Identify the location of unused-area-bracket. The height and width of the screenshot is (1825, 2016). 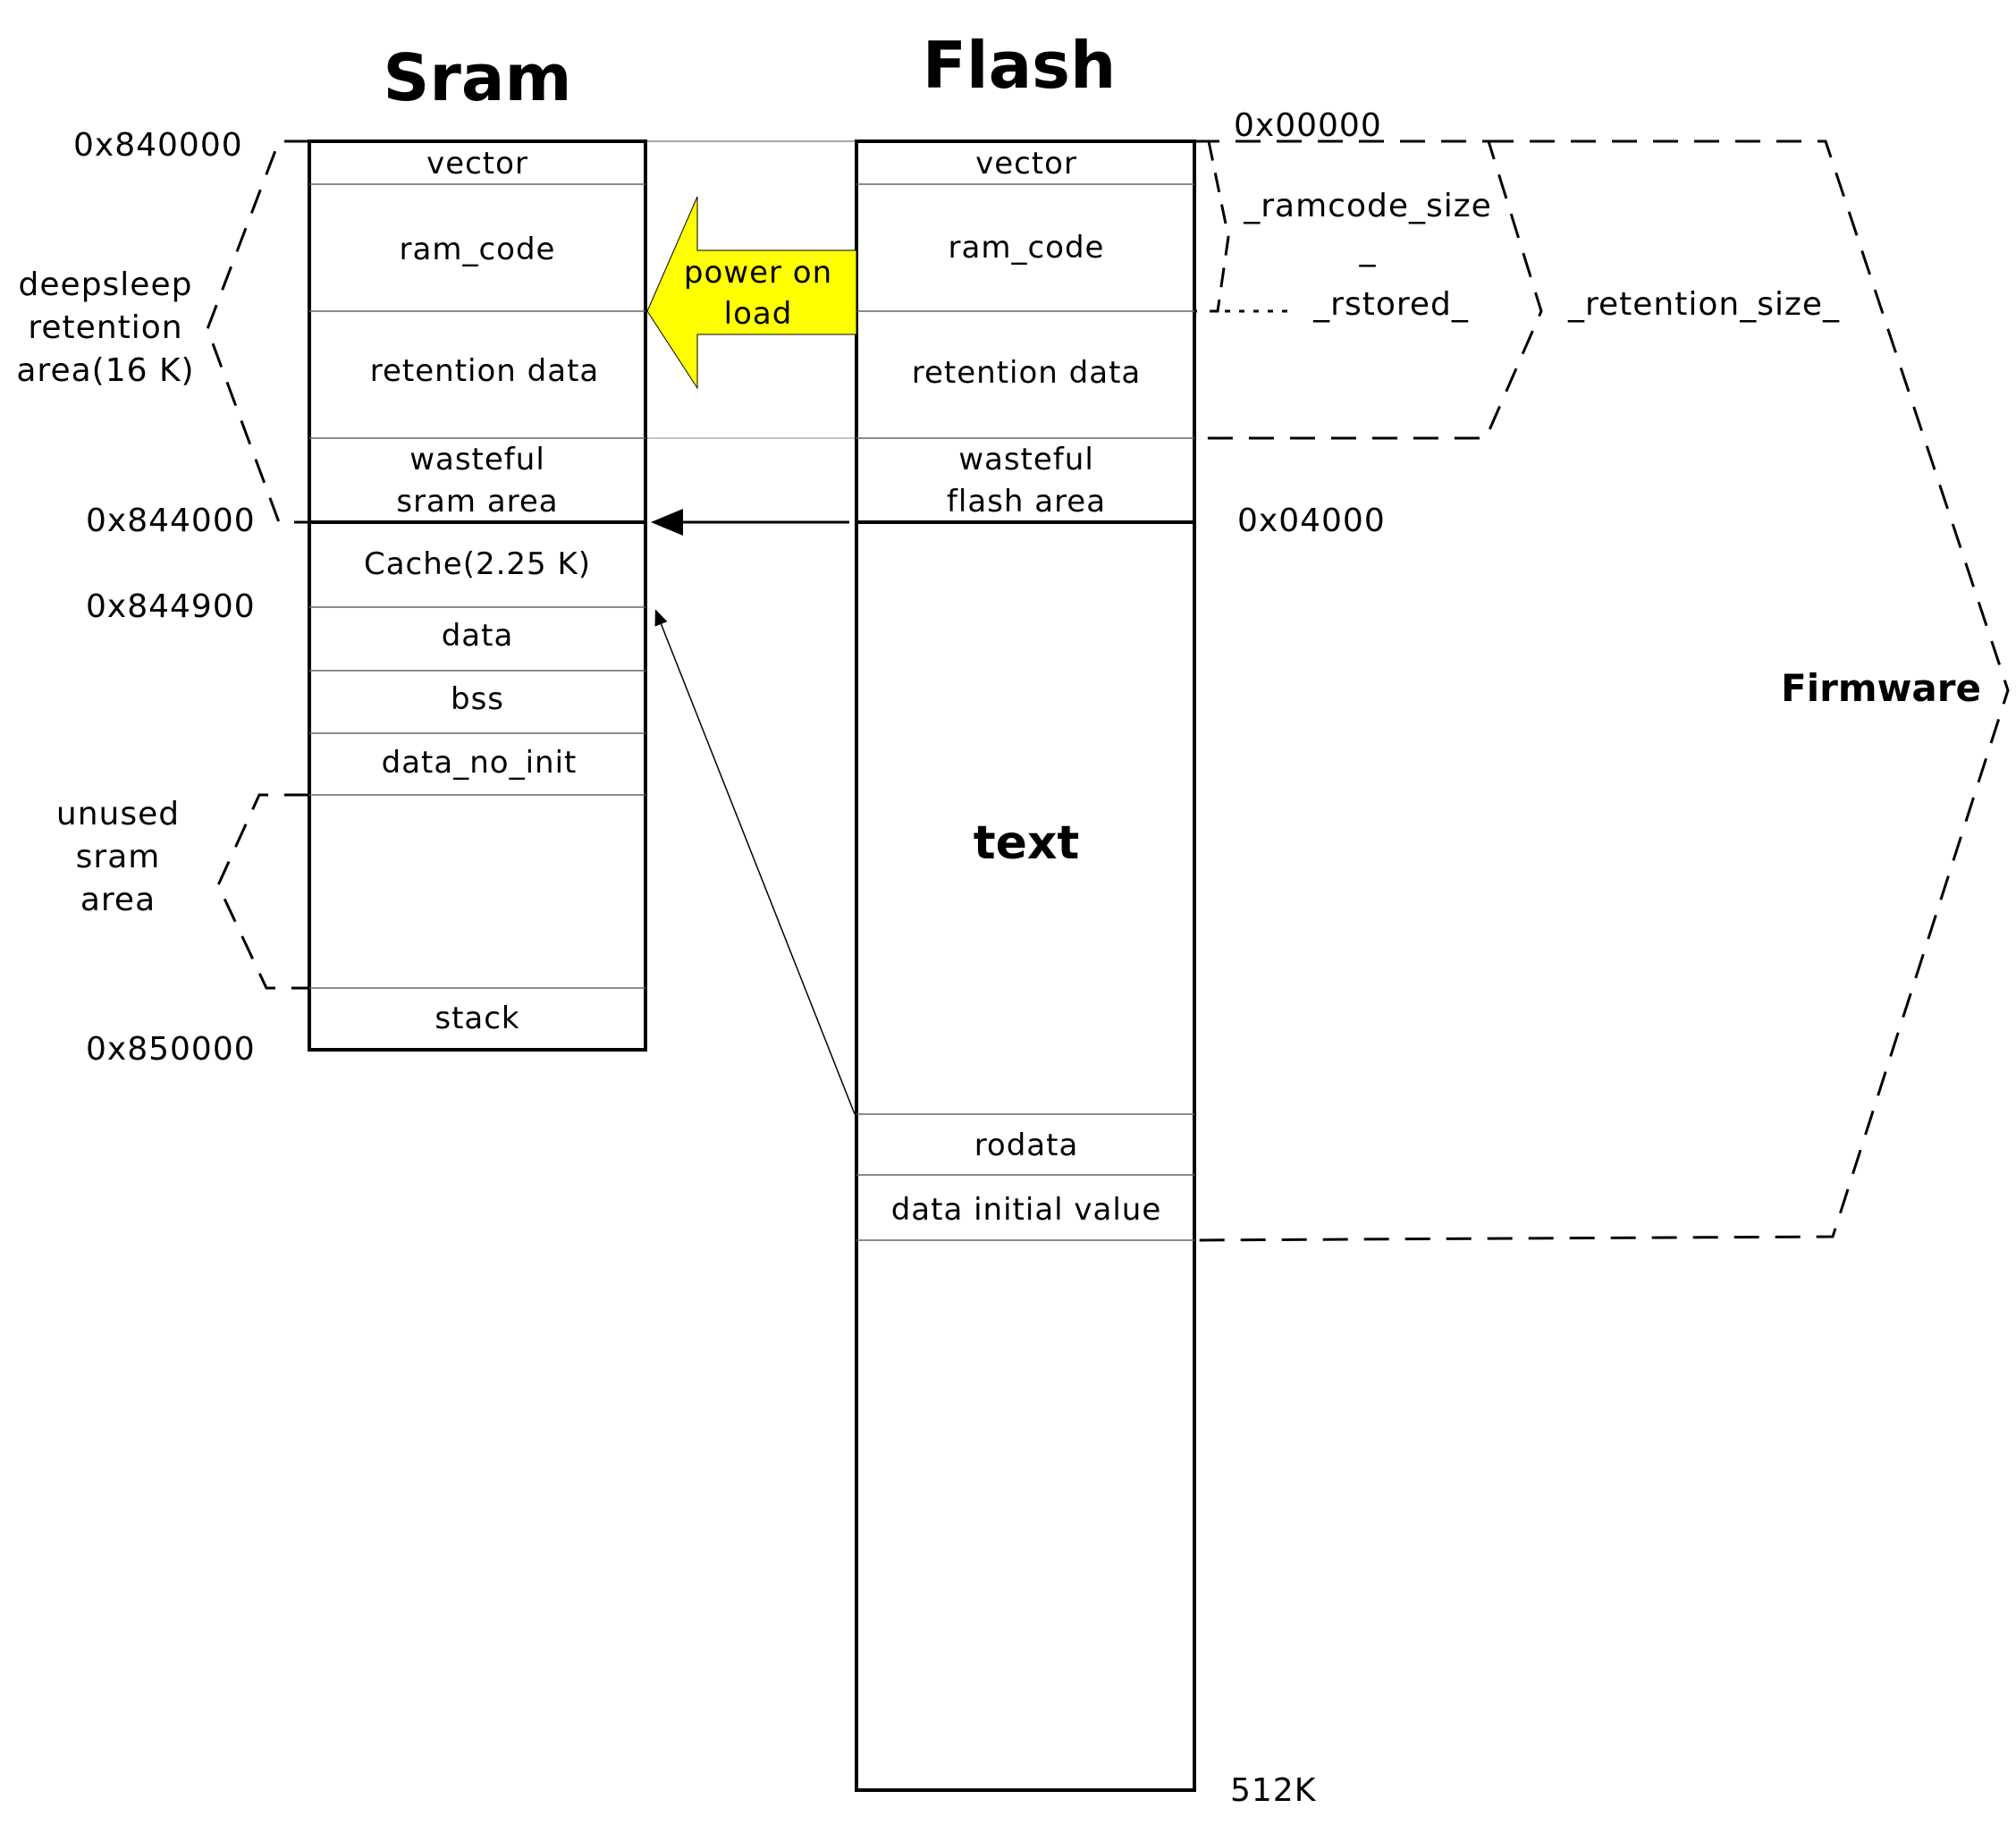
(262, 891).